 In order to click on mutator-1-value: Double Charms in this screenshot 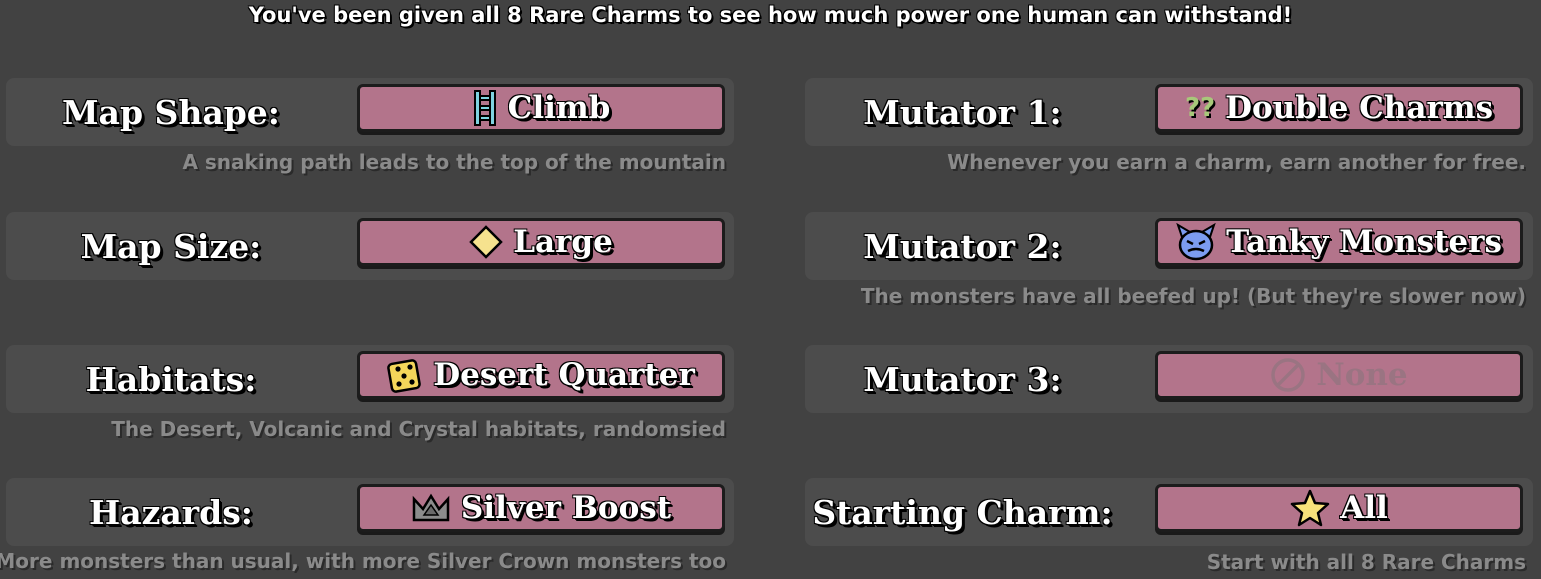, I will do `click(1359, 108)`.